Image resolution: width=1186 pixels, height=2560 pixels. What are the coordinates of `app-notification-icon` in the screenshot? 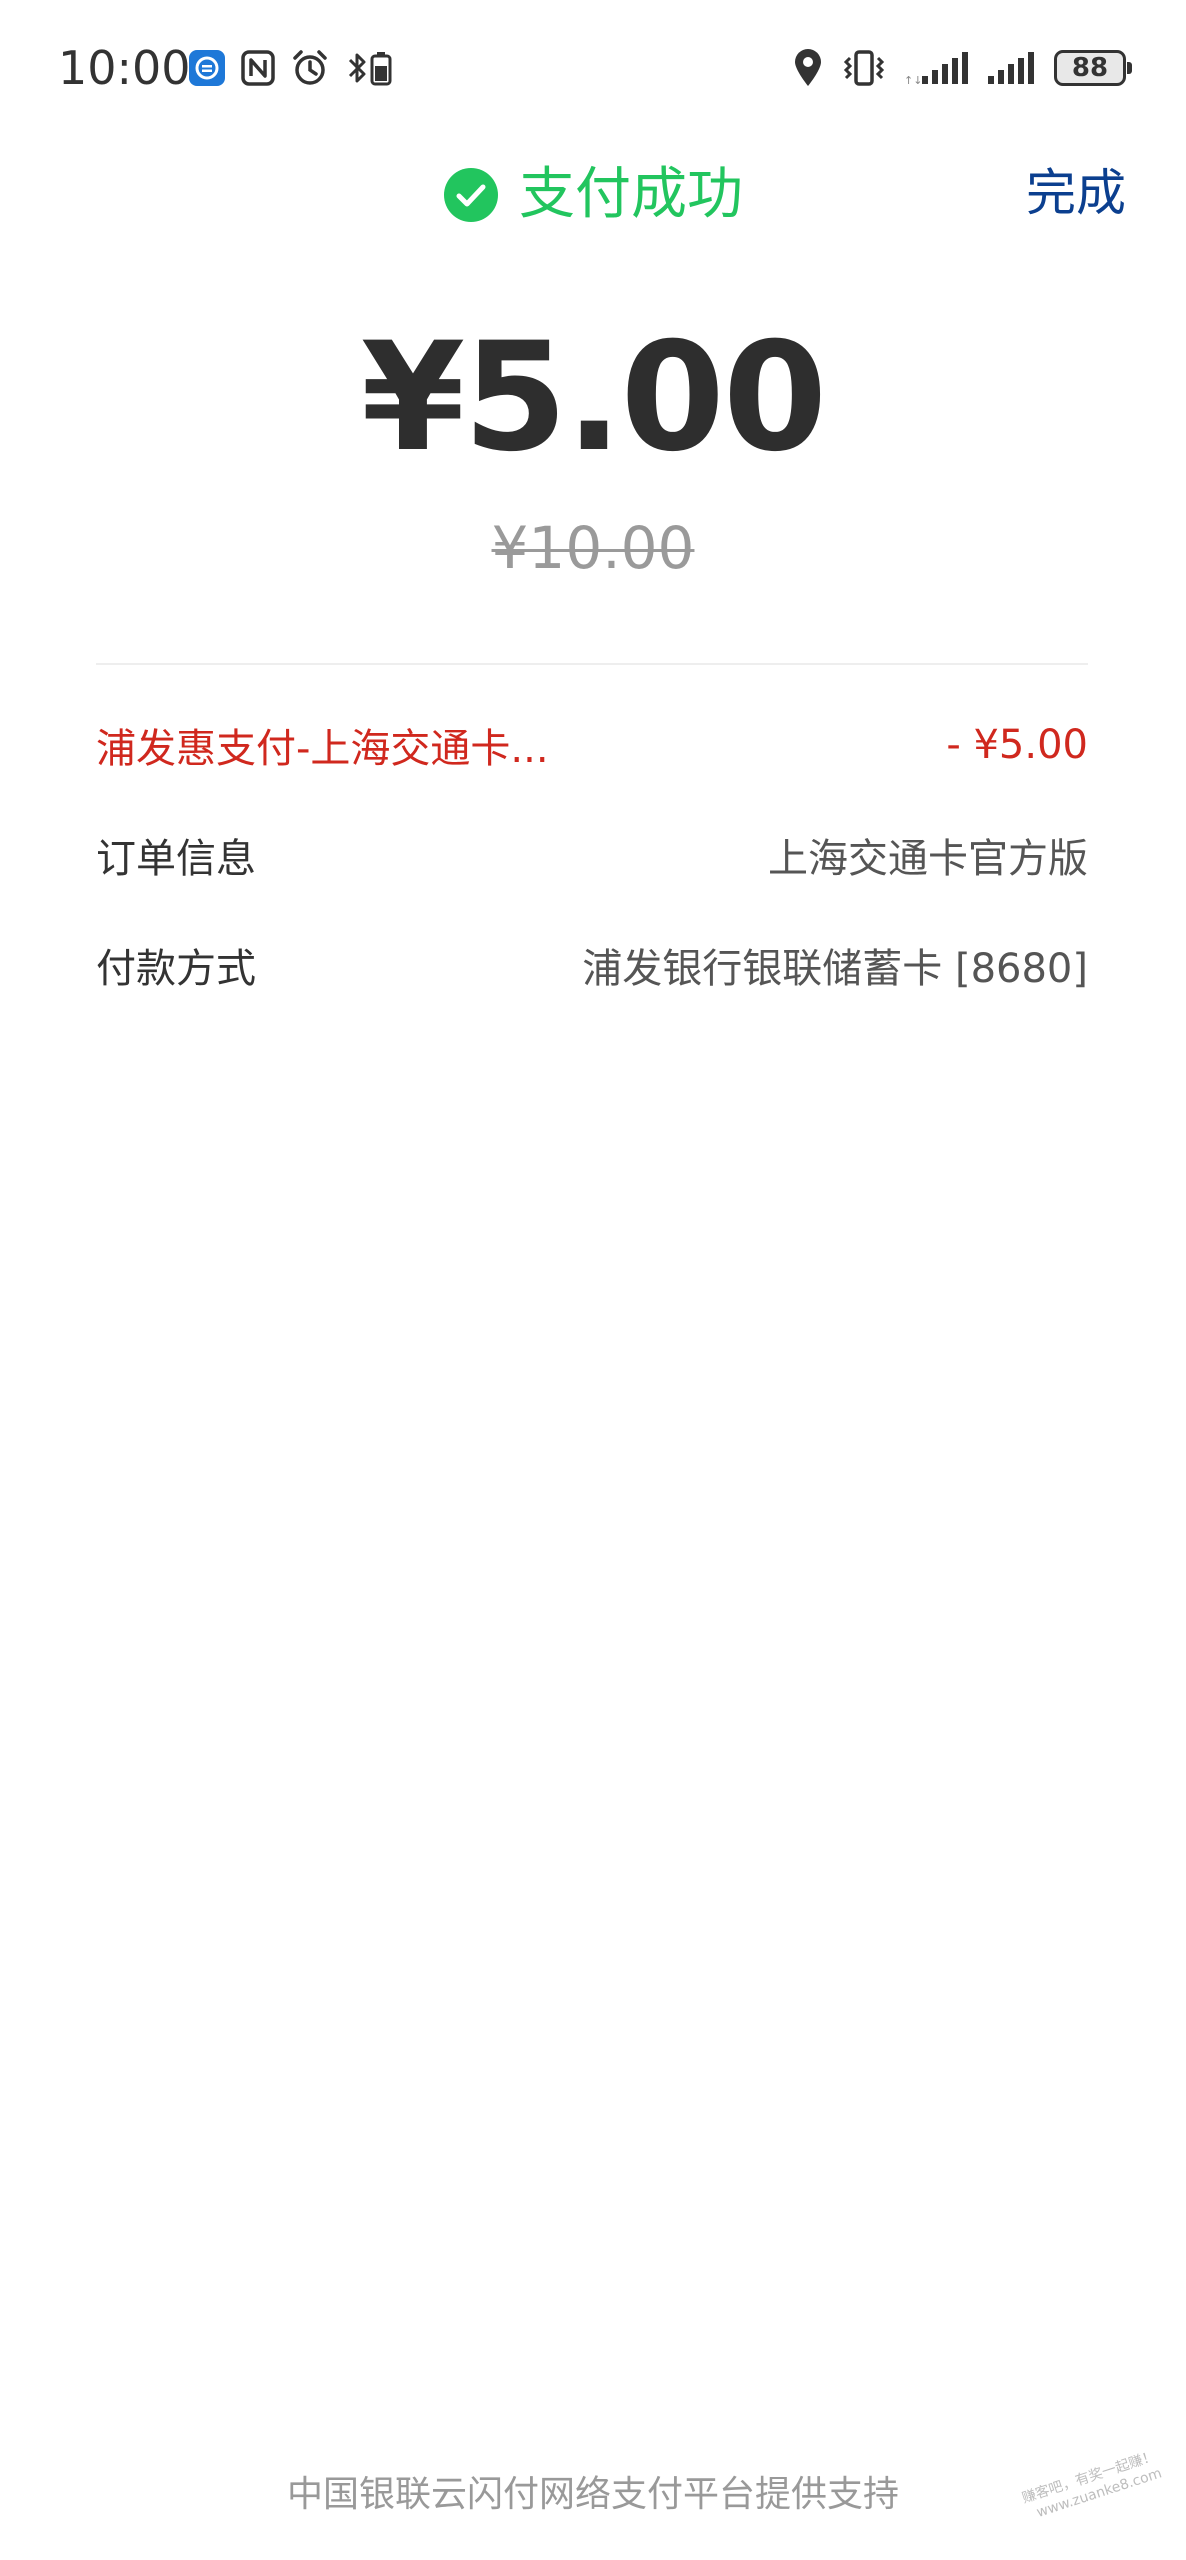 It's located at (207, 68).